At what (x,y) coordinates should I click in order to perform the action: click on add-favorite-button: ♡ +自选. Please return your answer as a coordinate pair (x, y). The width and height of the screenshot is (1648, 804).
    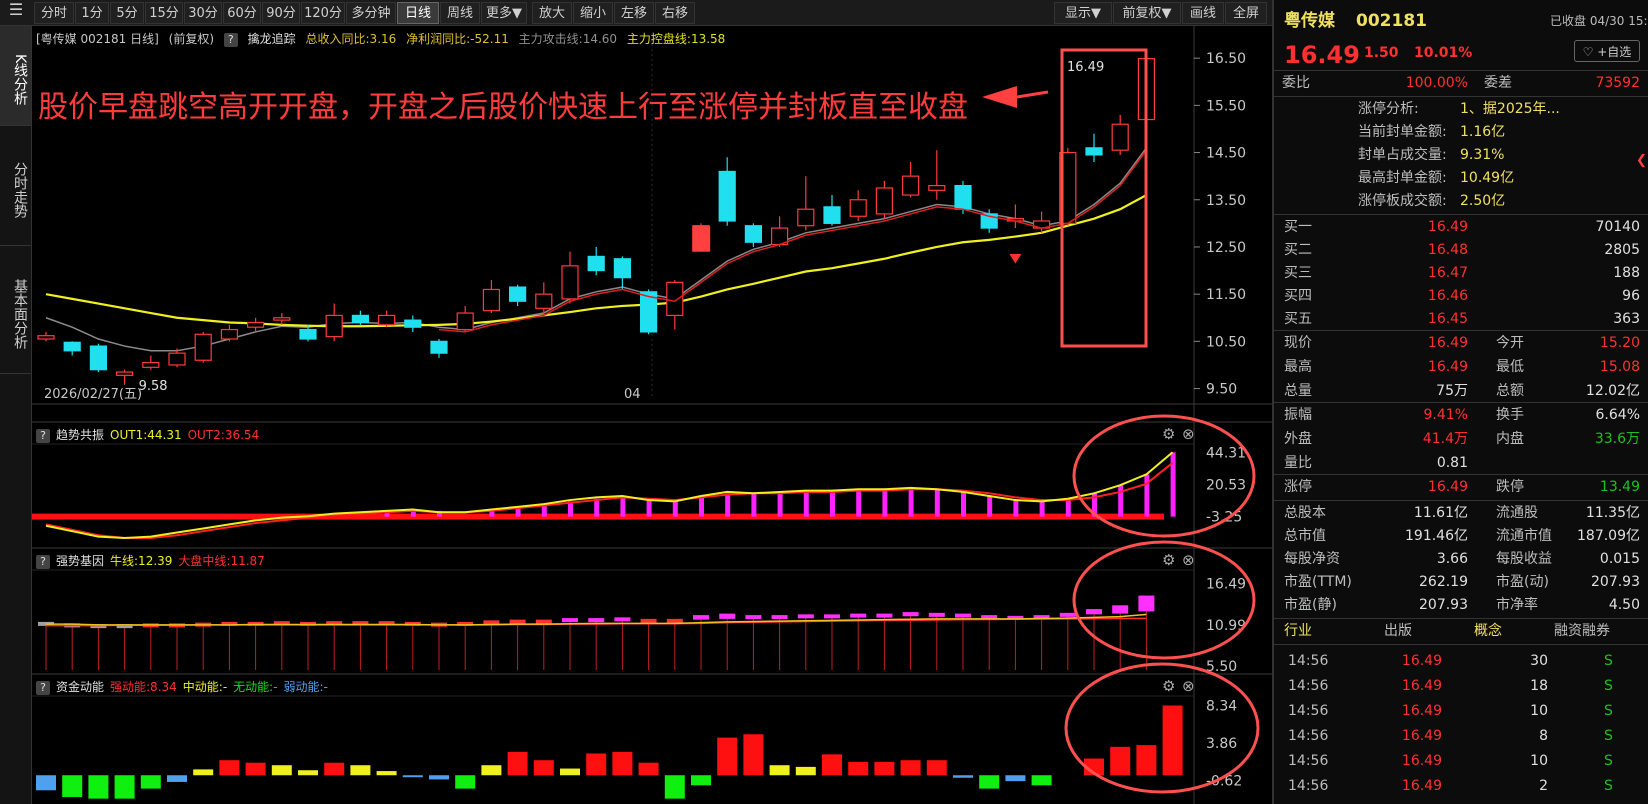
    Looking at the image, I should click on (1607, 51).